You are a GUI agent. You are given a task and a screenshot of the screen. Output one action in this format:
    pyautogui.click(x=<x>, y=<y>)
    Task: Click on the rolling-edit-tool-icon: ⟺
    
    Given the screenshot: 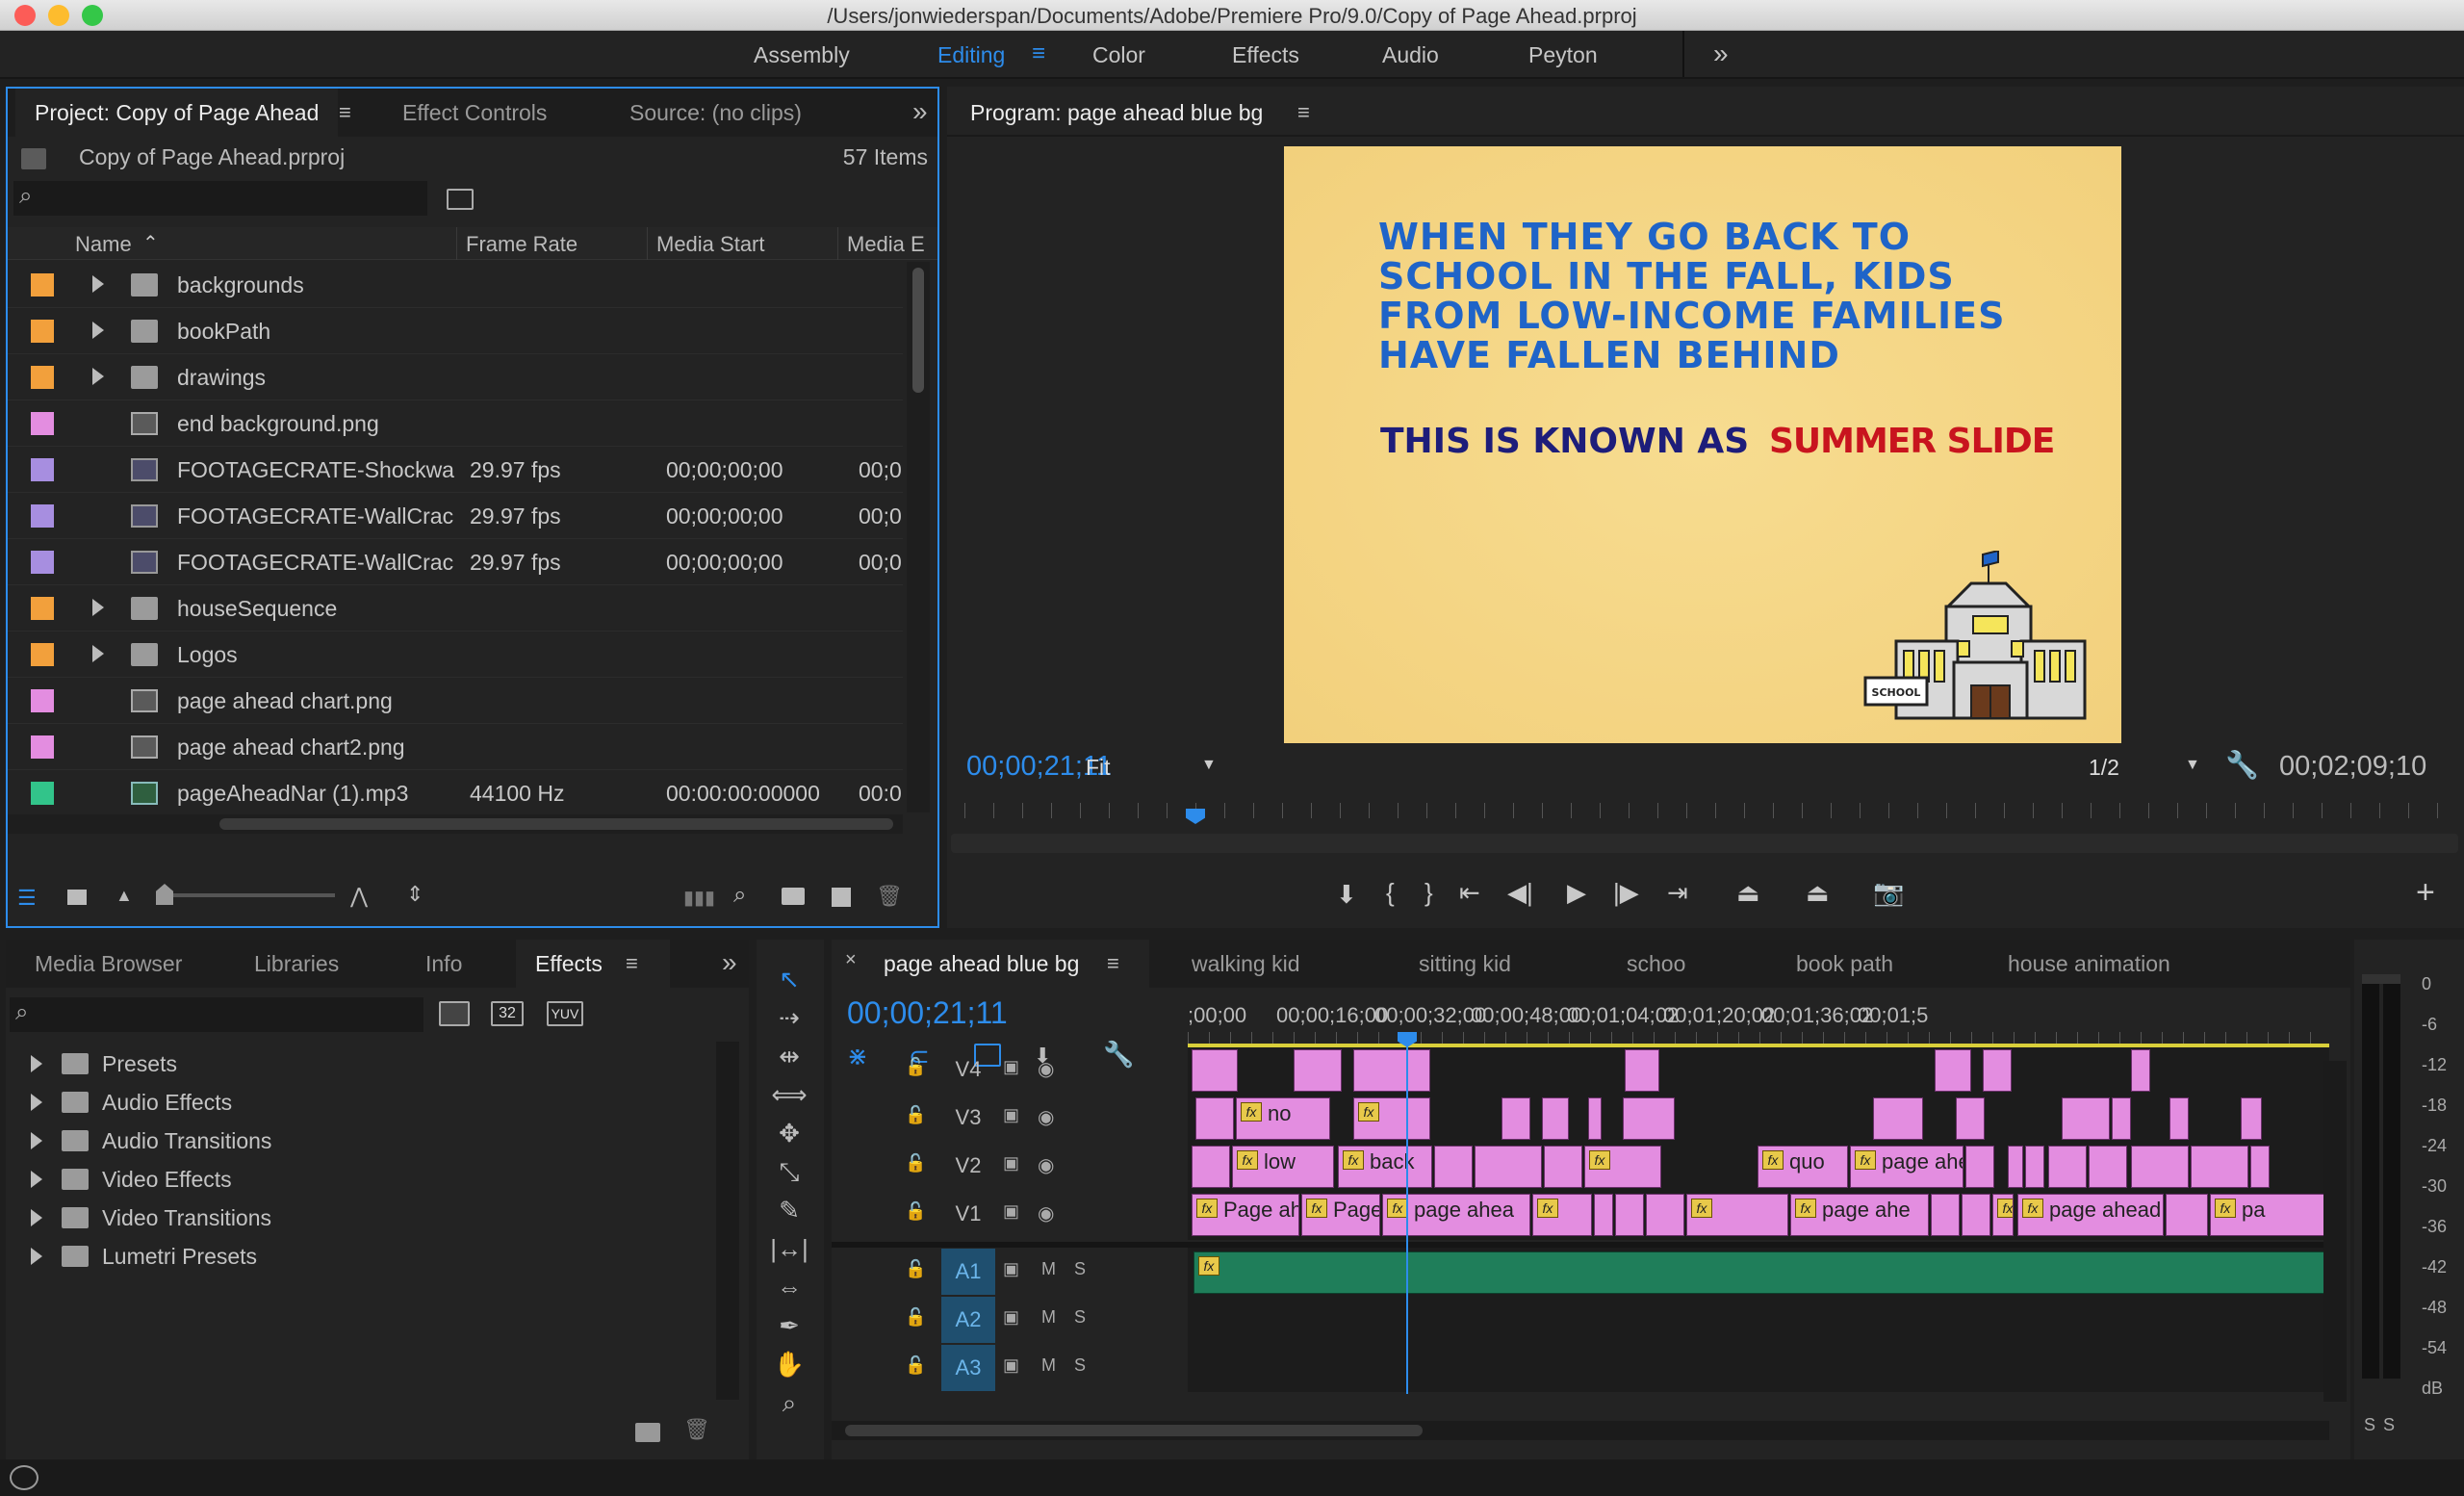 What is the action you would take?
    pyautogui.click(x=789, y=1097)
    